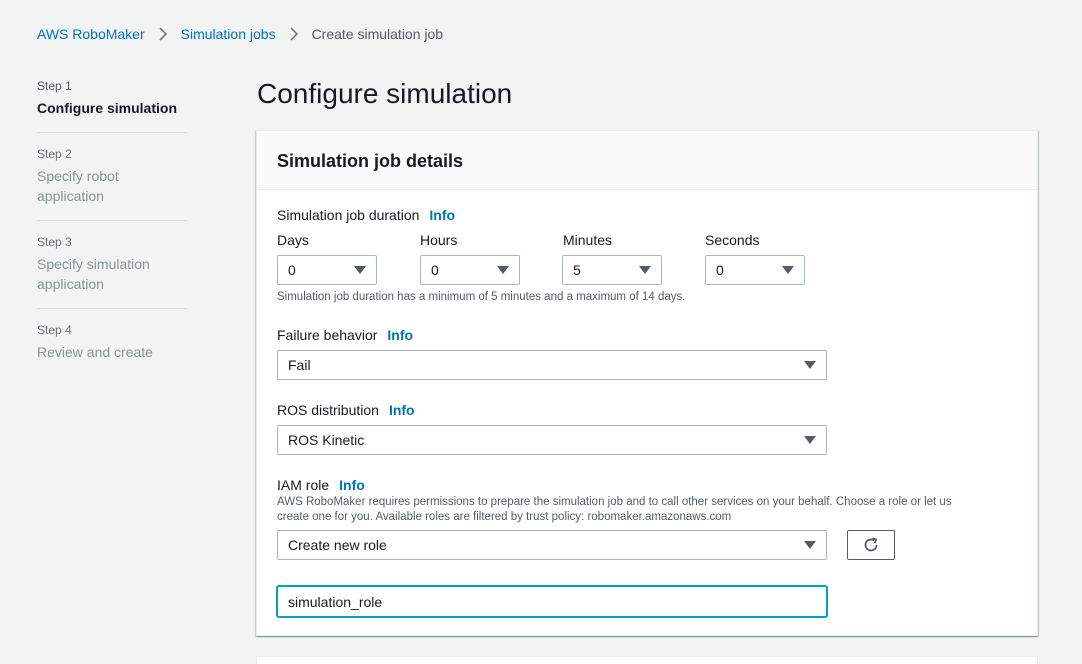  I want to click on iam-role-value: Create new role, so click(337, 545).